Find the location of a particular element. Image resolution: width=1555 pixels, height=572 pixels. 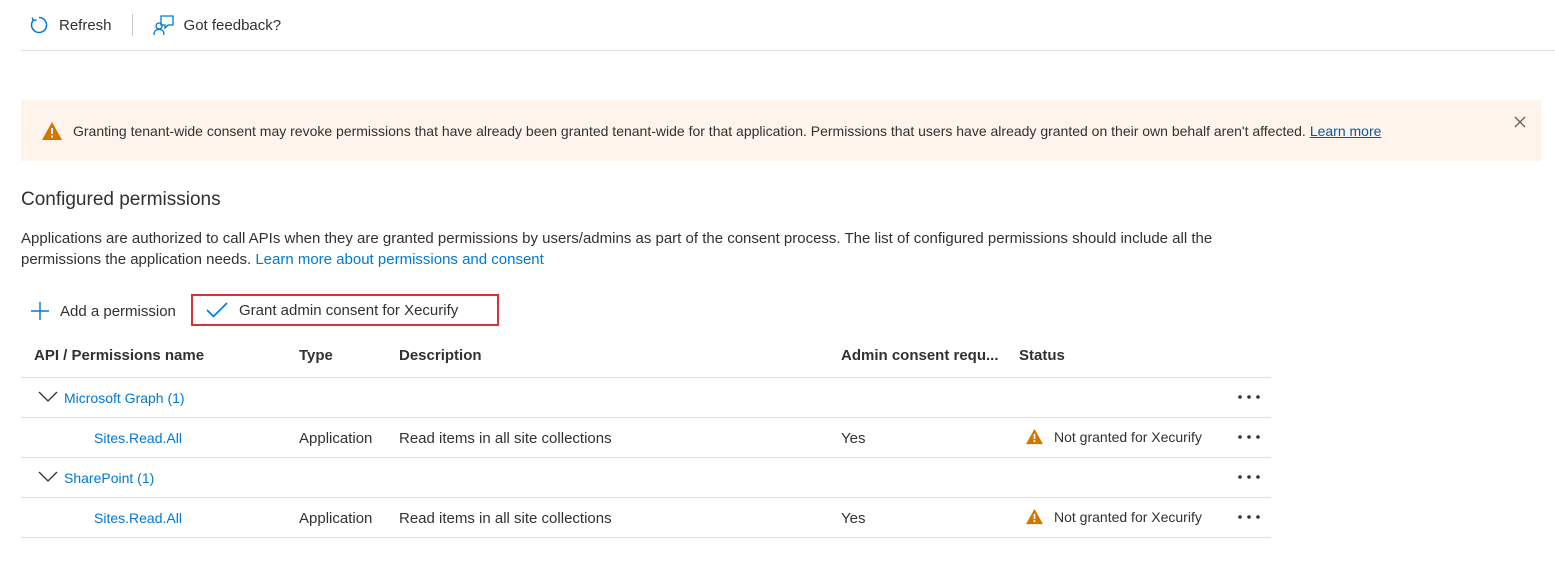

refresh-button: Refresh is located at coordinates (66, 25).